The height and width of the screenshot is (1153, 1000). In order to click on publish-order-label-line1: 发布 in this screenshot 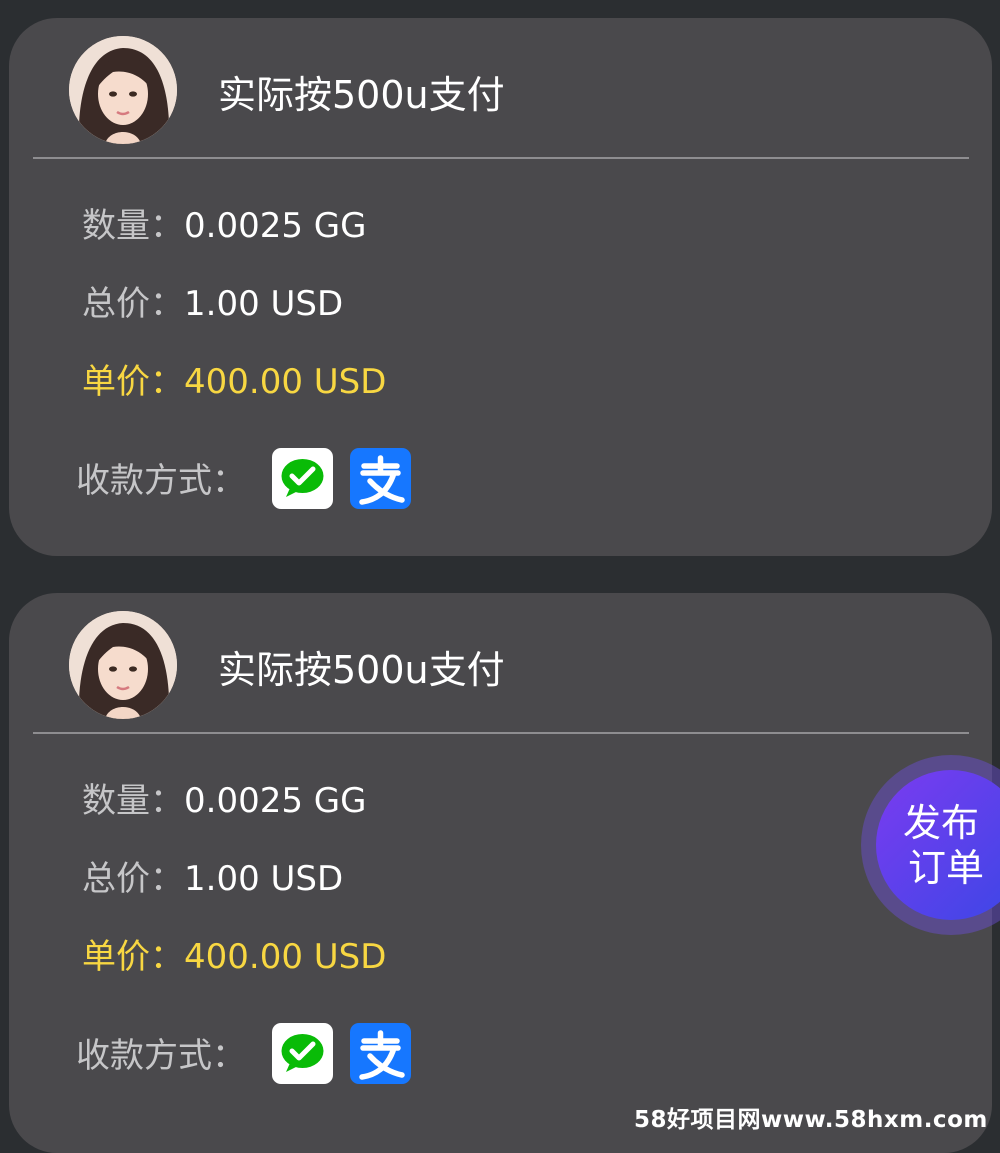, I will do `click(941, 823)`.